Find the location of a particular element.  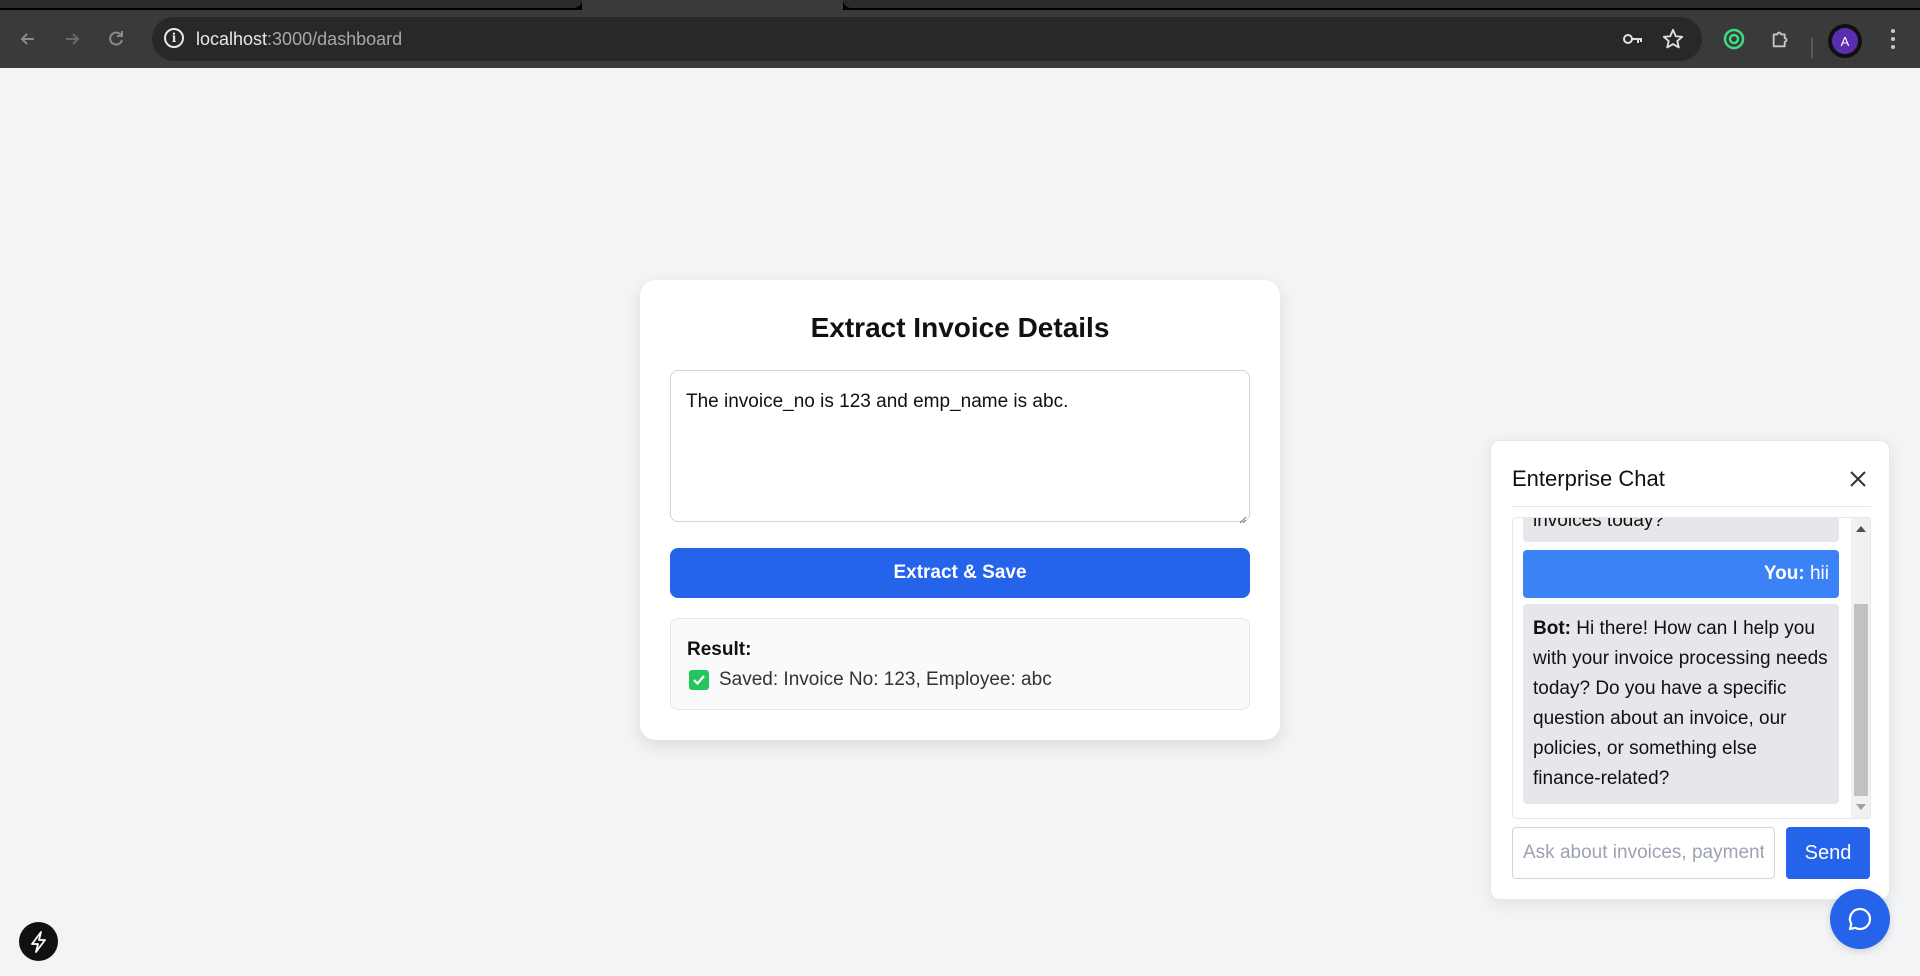

close-icon is located at coordinates (1858, 479).